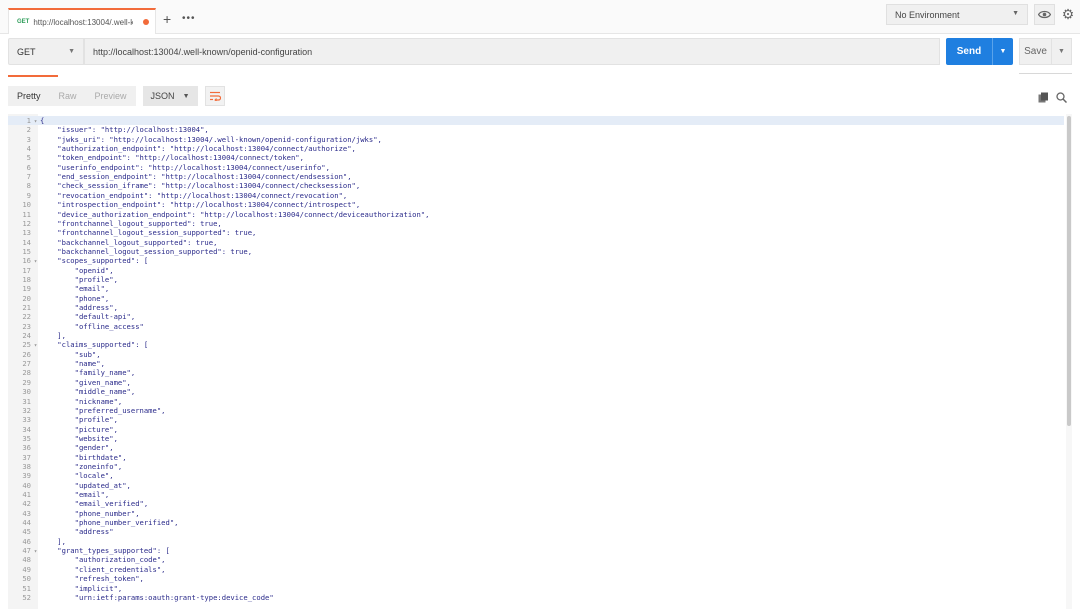  What do you see at coordinates (1062, 51) in the screenshot?
I see `save-options-button: ▼` at bounding box center [1062, 51].